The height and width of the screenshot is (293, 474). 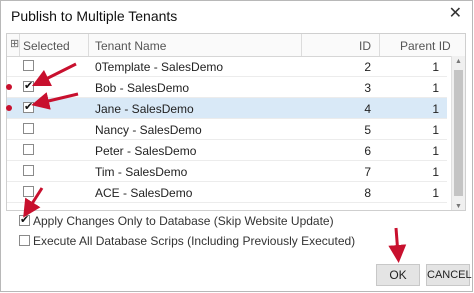 What do you see at coordinates (367, 172) in the screenshot?
I see `id-cell: 7` at bounding box center [367, 172].